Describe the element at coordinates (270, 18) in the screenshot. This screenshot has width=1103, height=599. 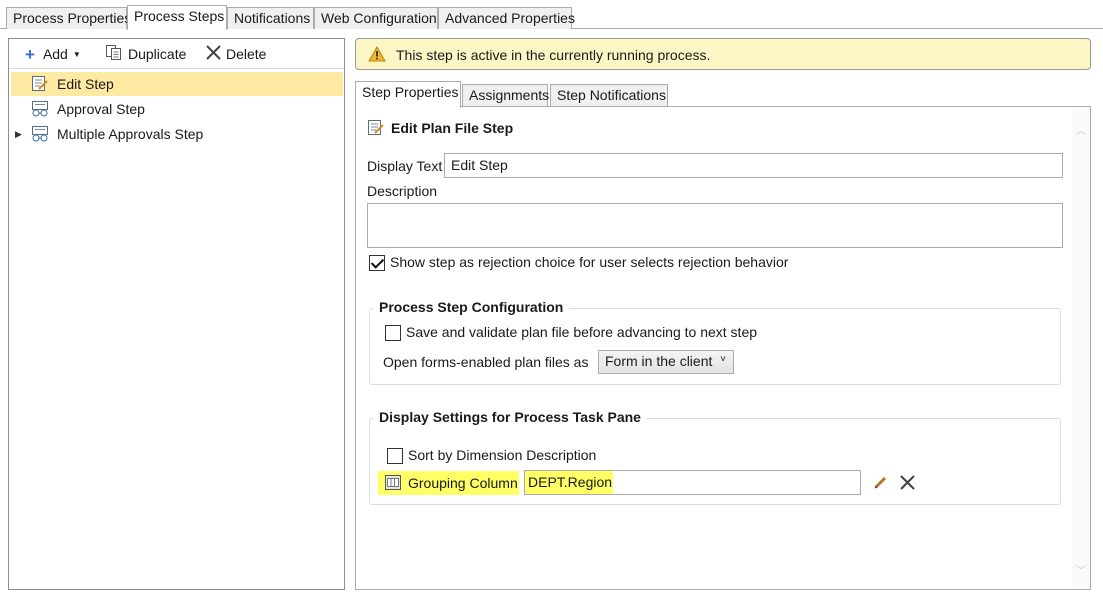
I see `tab-notifications: Notifications` at that location.